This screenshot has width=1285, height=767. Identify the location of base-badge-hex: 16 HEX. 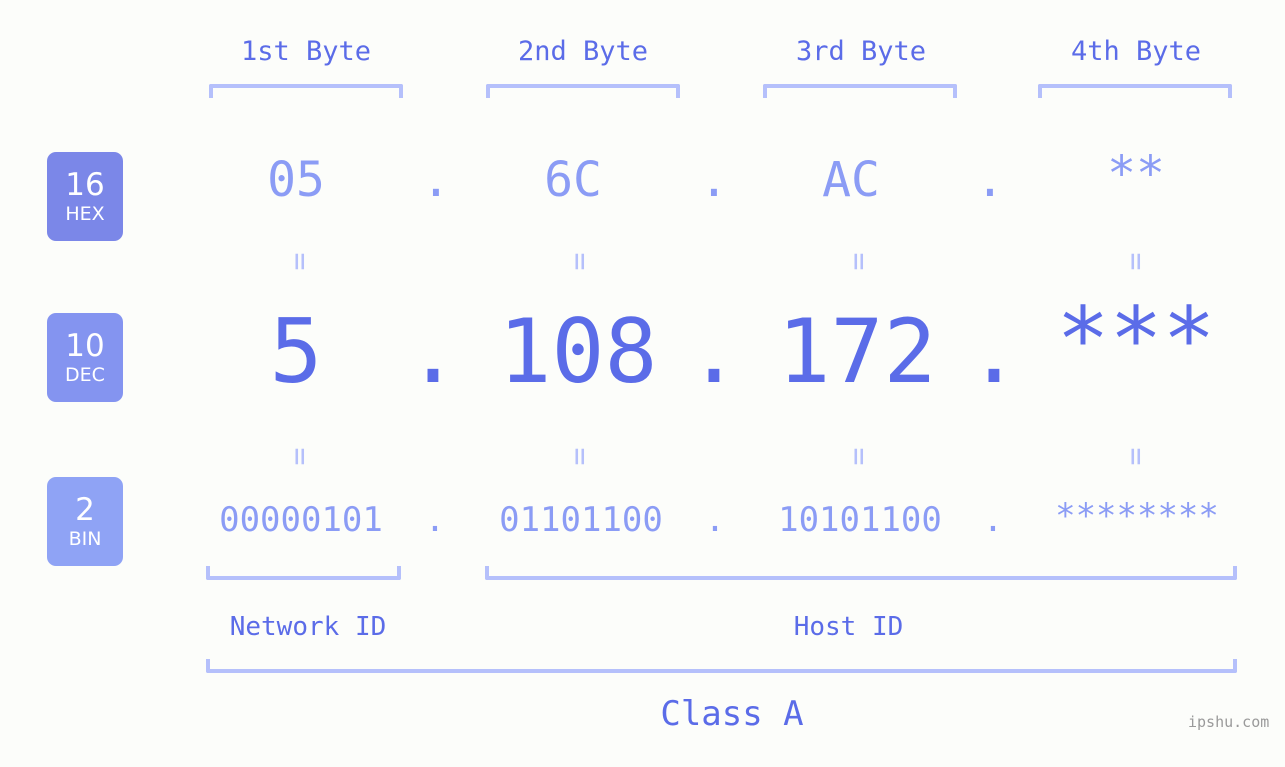
(85, 196).